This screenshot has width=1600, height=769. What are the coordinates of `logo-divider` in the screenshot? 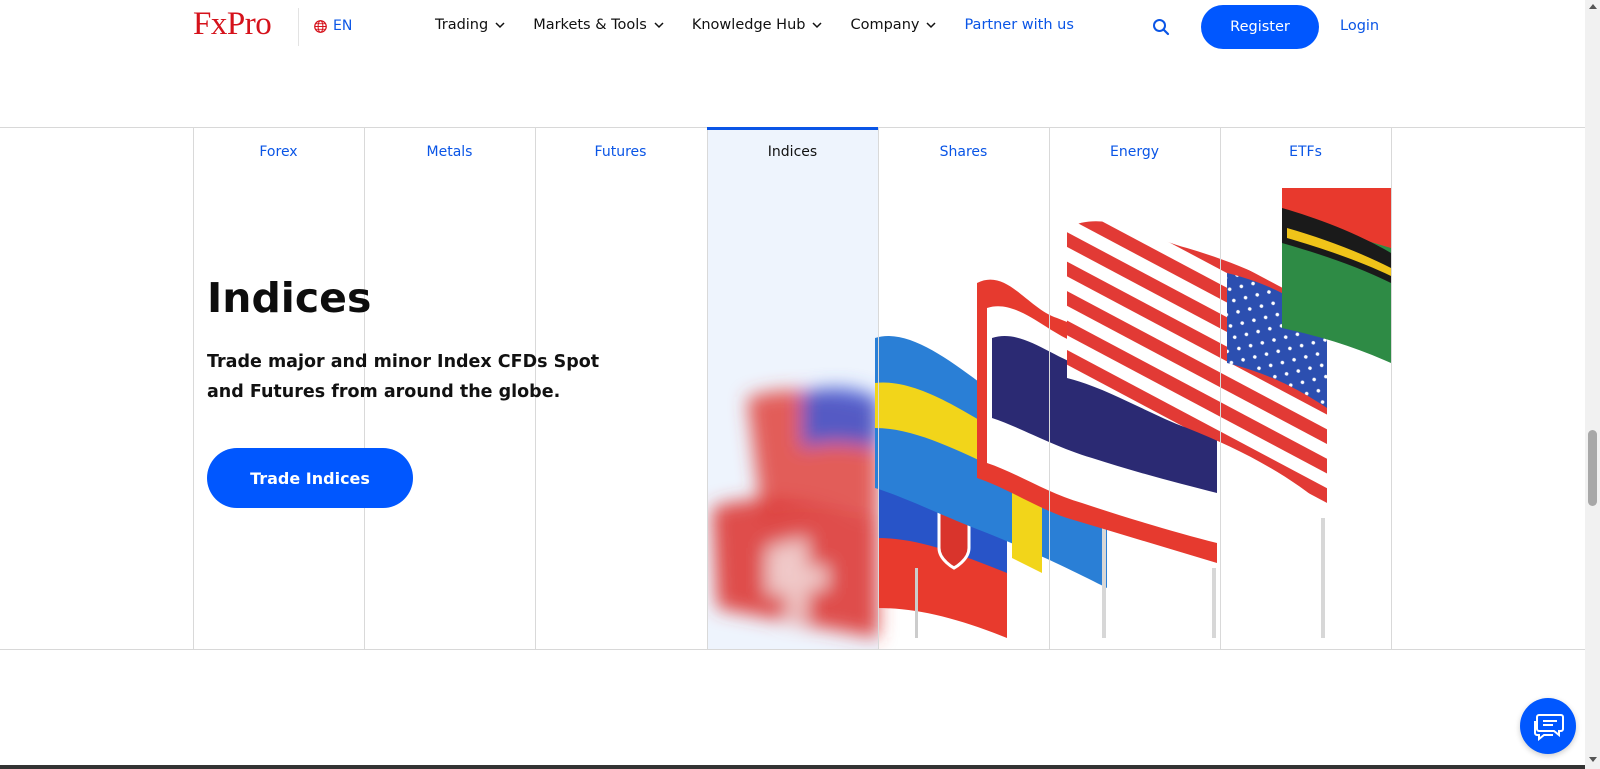 It's located at (298, 27).